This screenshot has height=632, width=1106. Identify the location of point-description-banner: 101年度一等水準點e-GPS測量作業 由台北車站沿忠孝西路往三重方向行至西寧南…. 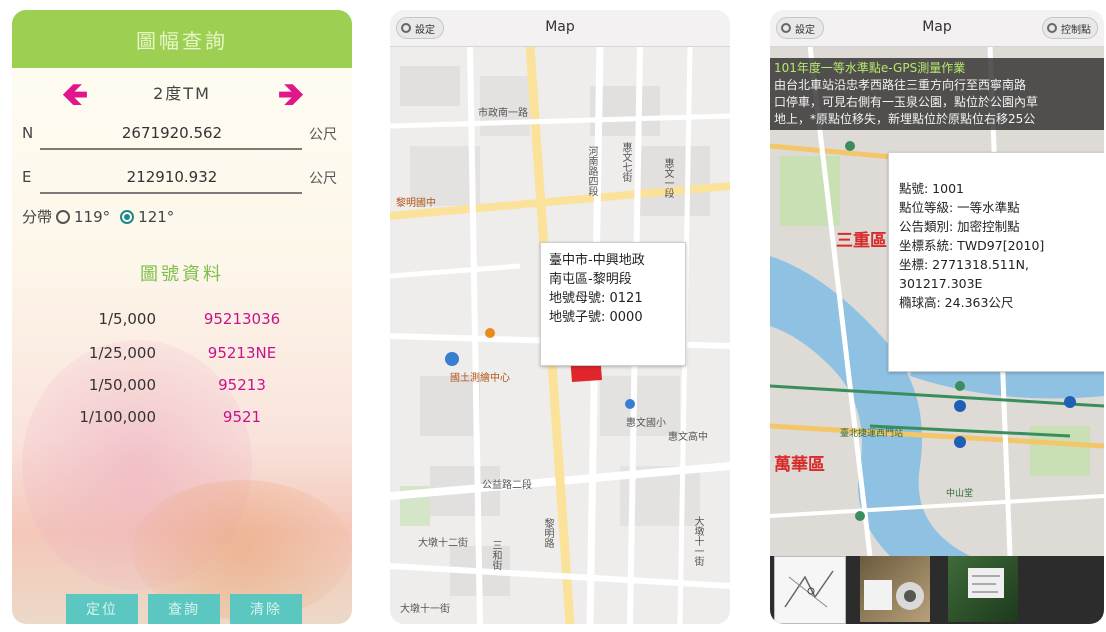
(937, 94).